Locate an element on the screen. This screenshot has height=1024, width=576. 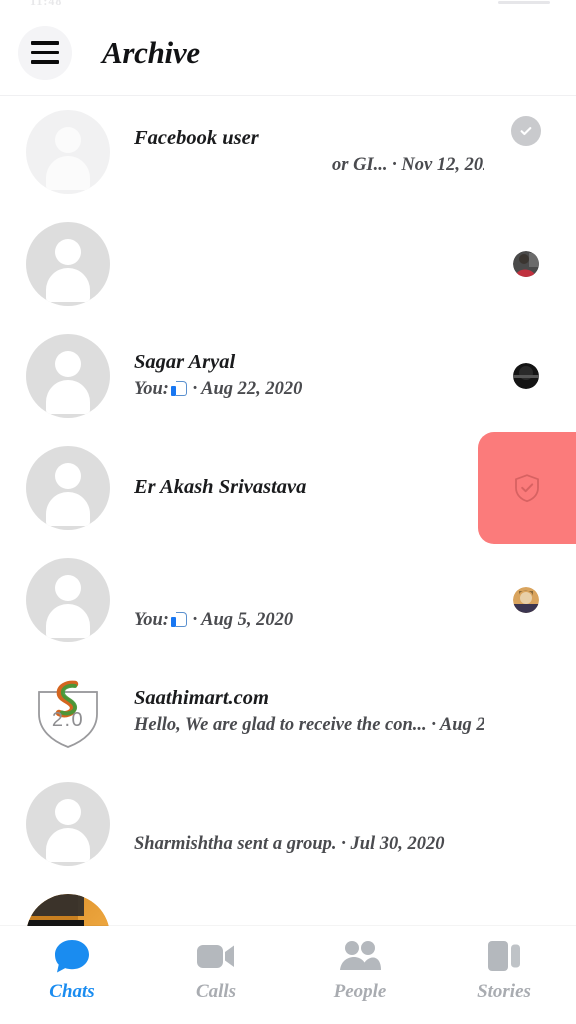
bottom-navigation-bar: Chats Calls People Stories is located at coordinates (288, 975).